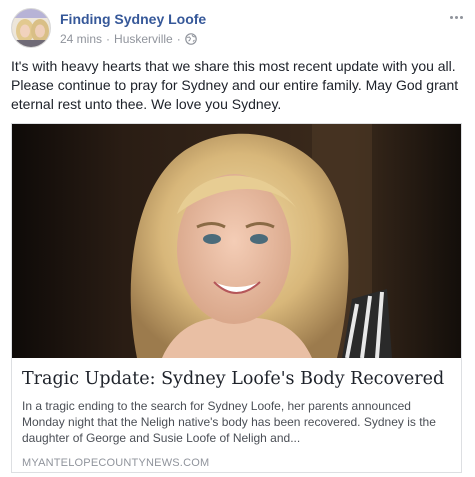  I want to click on post-meta: 24 mins · Huskerville ·, so click(128, 39).